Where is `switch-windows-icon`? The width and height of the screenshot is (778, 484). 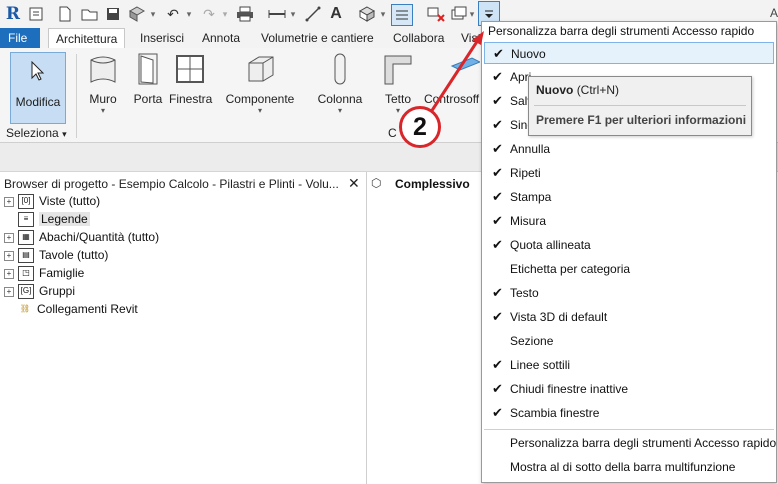 switch-windows-icon is located at coordinates (459, 14).